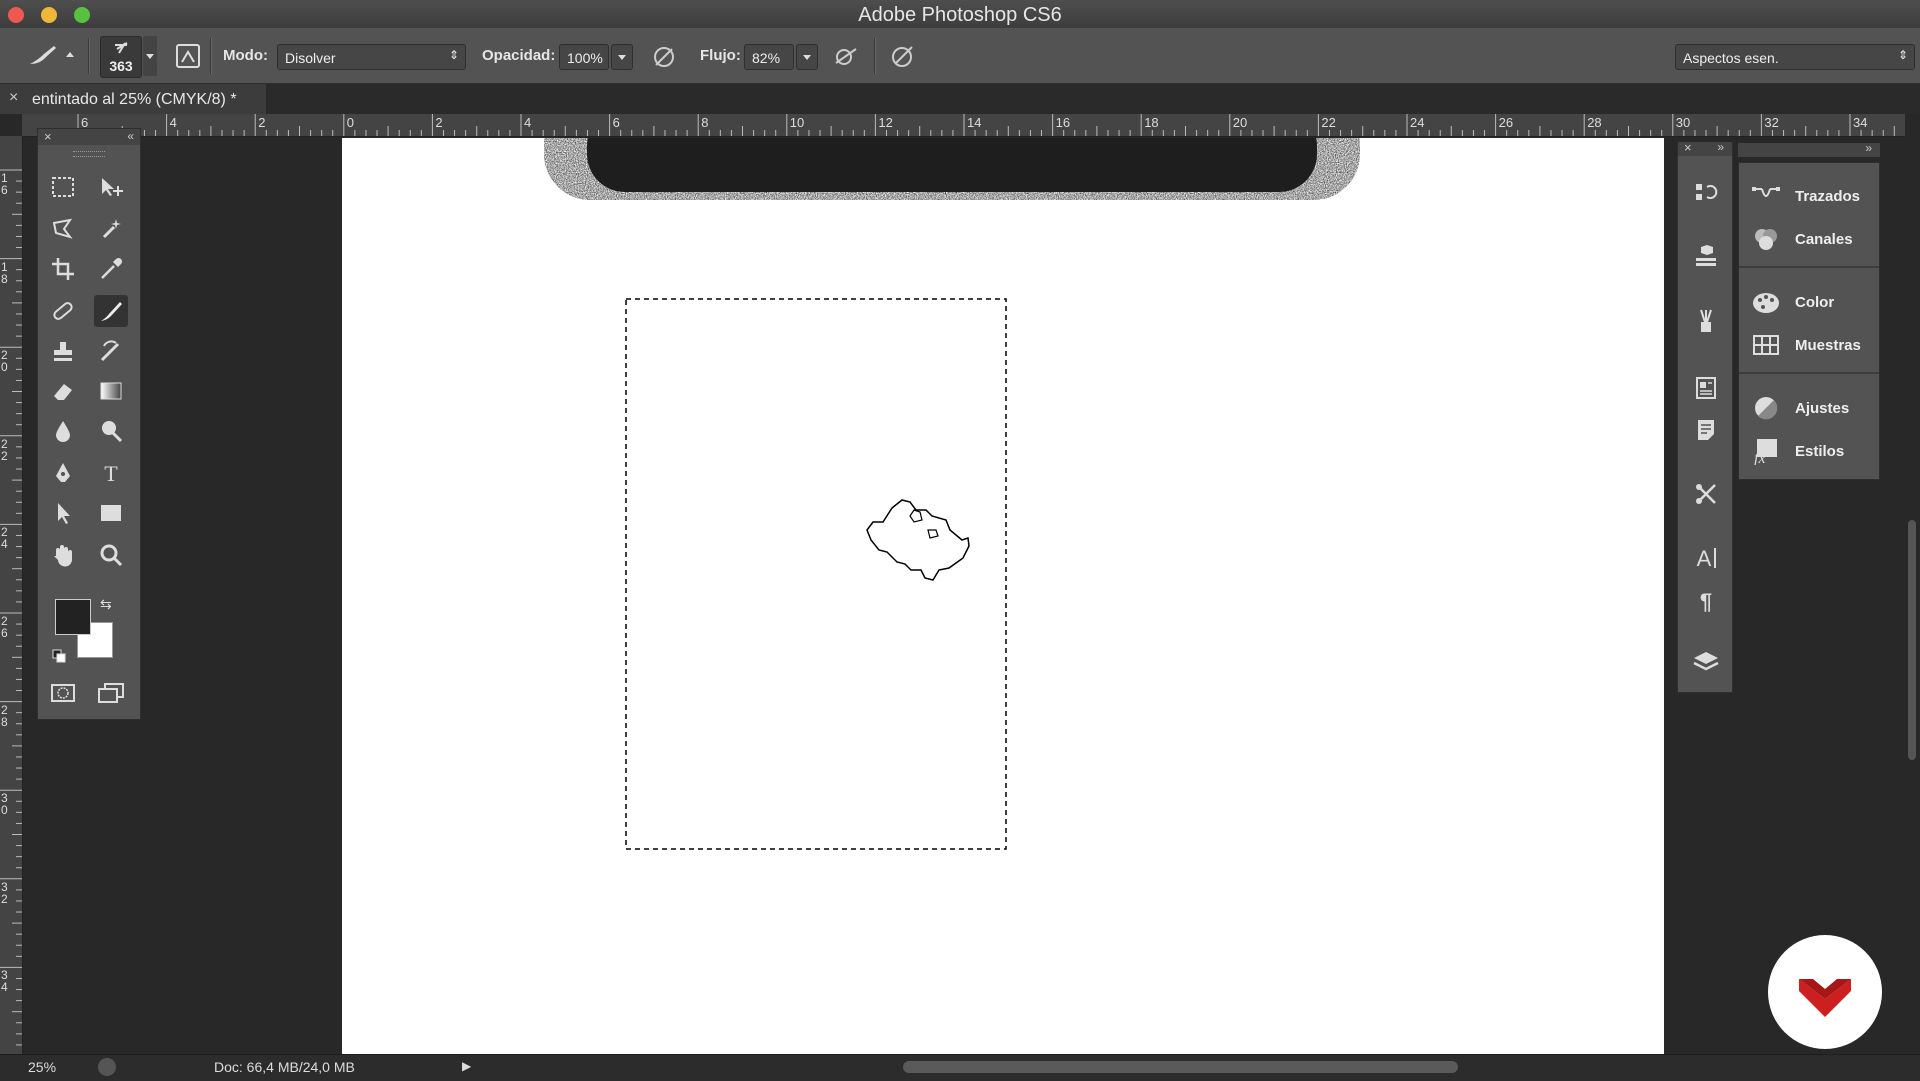  Describe the element at coordinates (4, 715) in the screenshot. I see `ruler-label: 2 8` at that location.